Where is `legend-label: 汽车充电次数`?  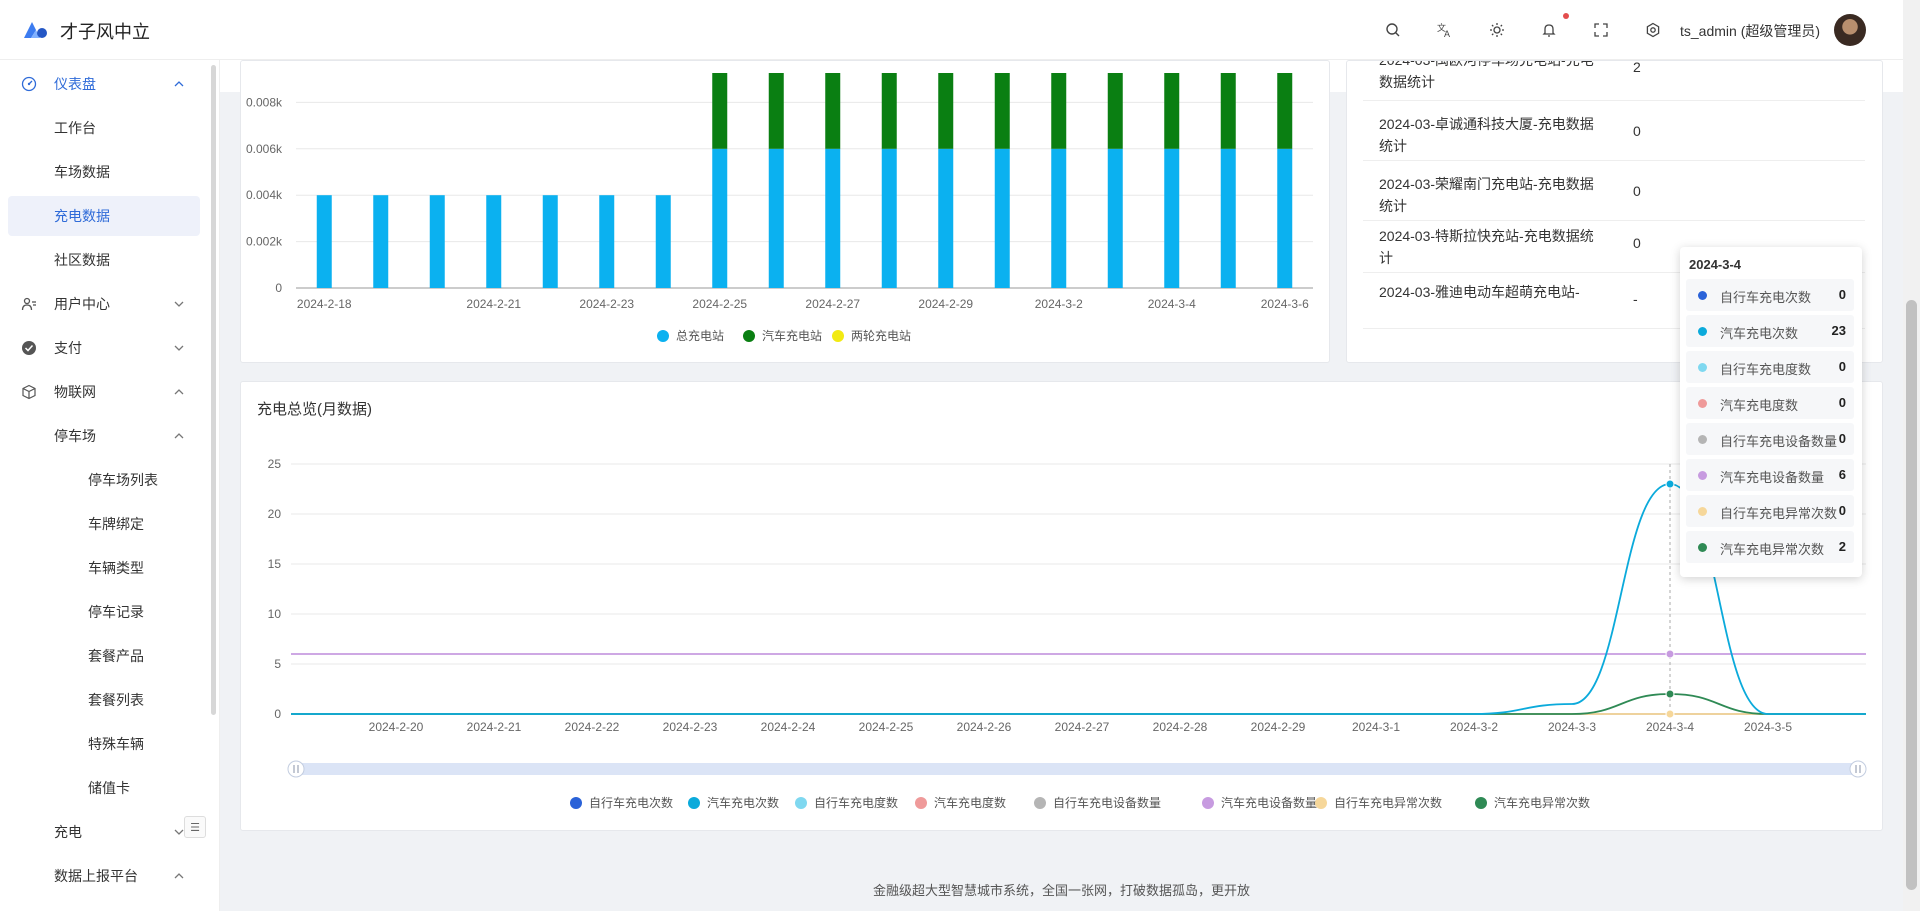
legend-label: 汽车充电次数 is located at coordinates (743, 802).